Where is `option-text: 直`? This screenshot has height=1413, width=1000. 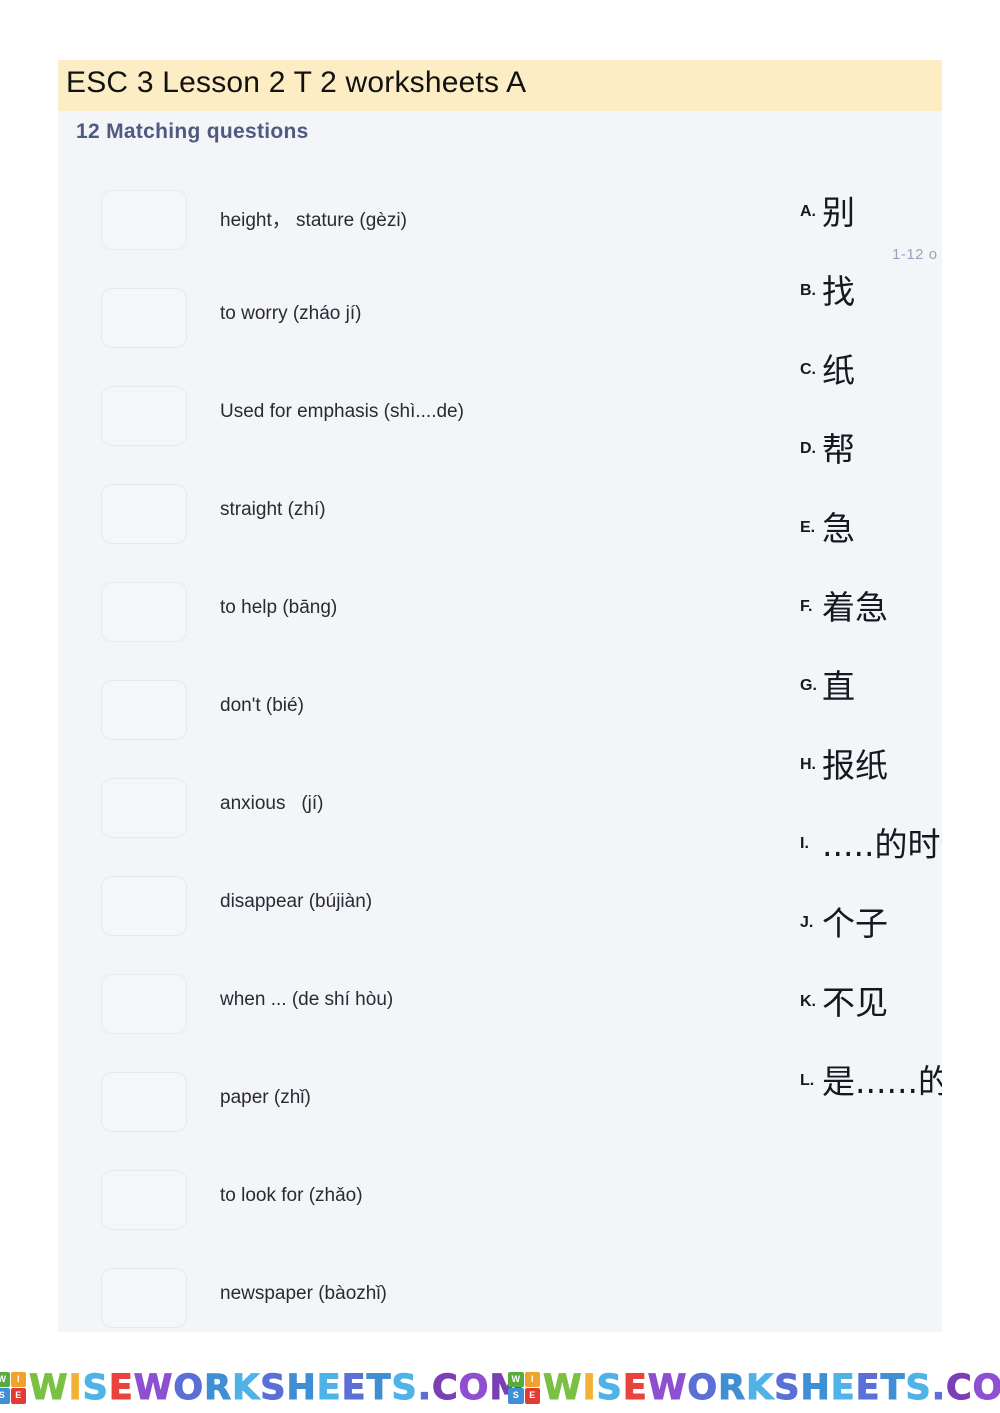 option-text: 直 is located at coordinates (838, 686).